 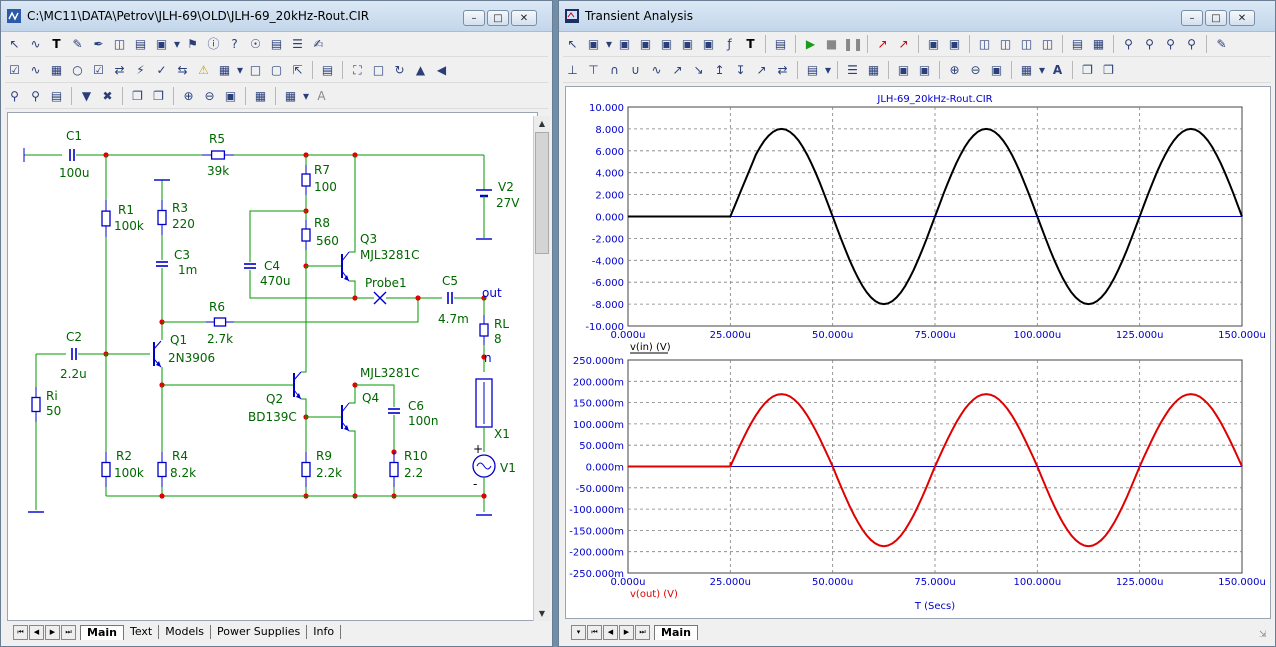 I want to click on inflection-icon: ∿, so click(x=656, y=70).